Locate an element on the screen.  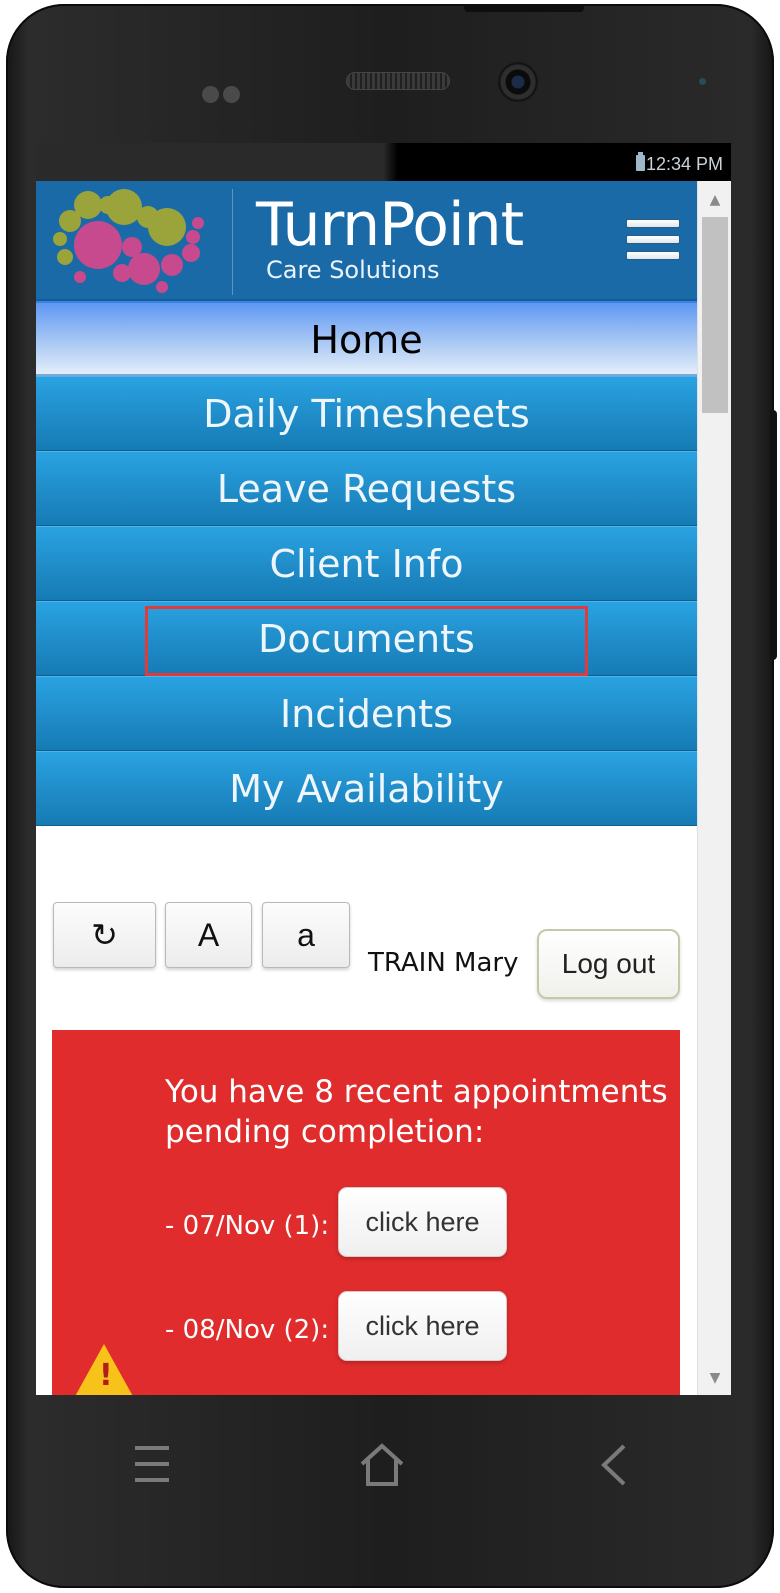
logo-divider is located at coordinates (232, 242).